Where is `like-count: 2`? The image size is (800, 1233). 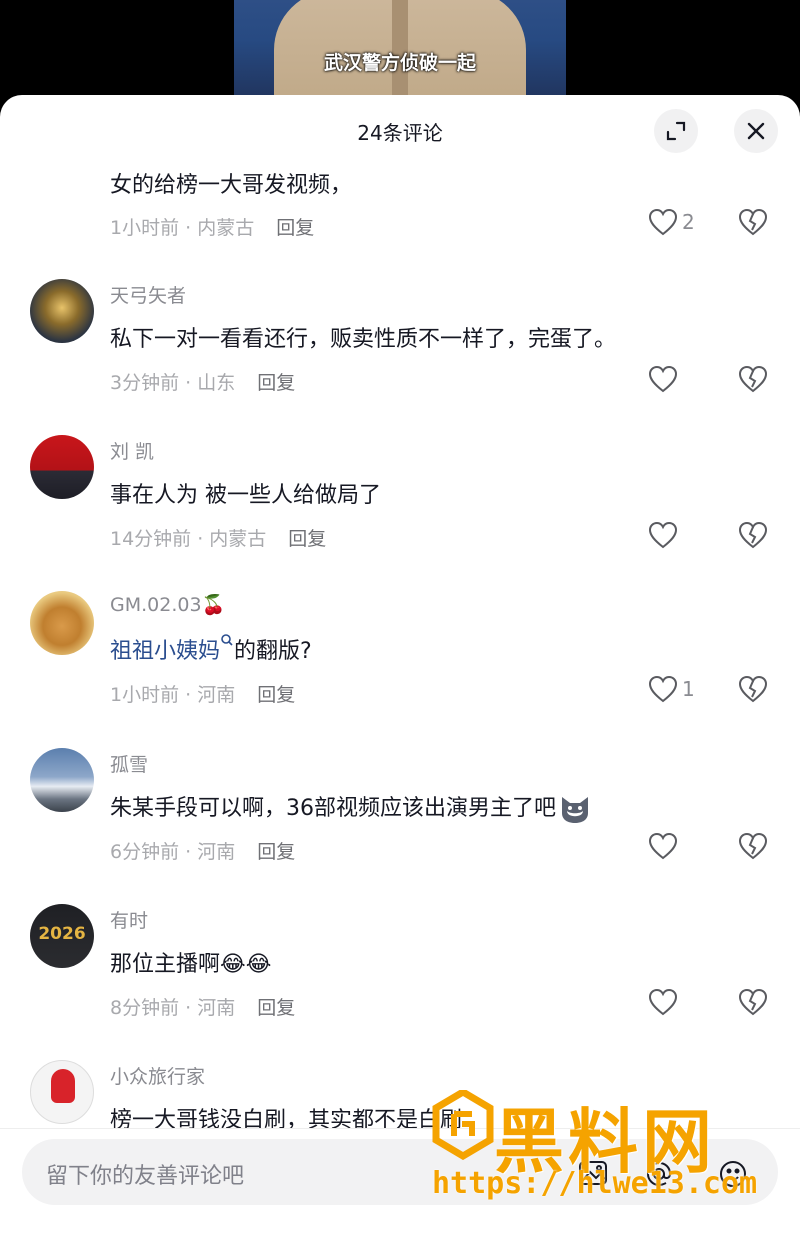
like-count: 2 is located at coordinates (688, 222).